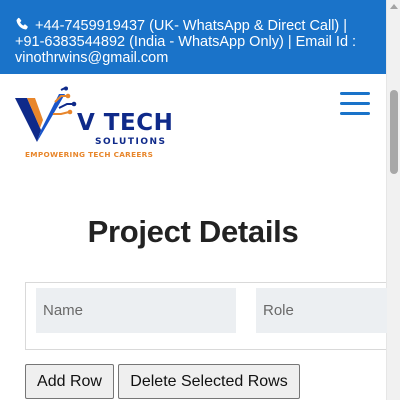  What do you see at coordinates (69, 381) in the screenshot?
I see `add-row-button: Add Row` at bounding box center [69, 381].